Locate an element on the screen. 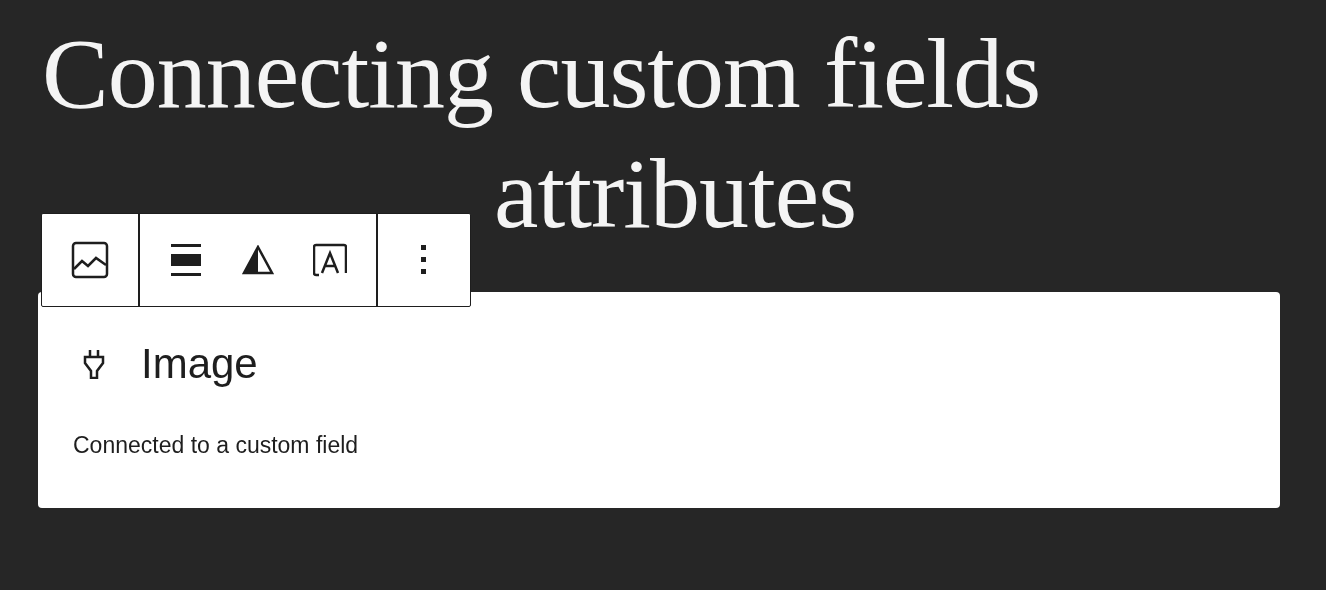 This screenshot has width=1326, height=590. image-icon is located at coordinates (90, 260).